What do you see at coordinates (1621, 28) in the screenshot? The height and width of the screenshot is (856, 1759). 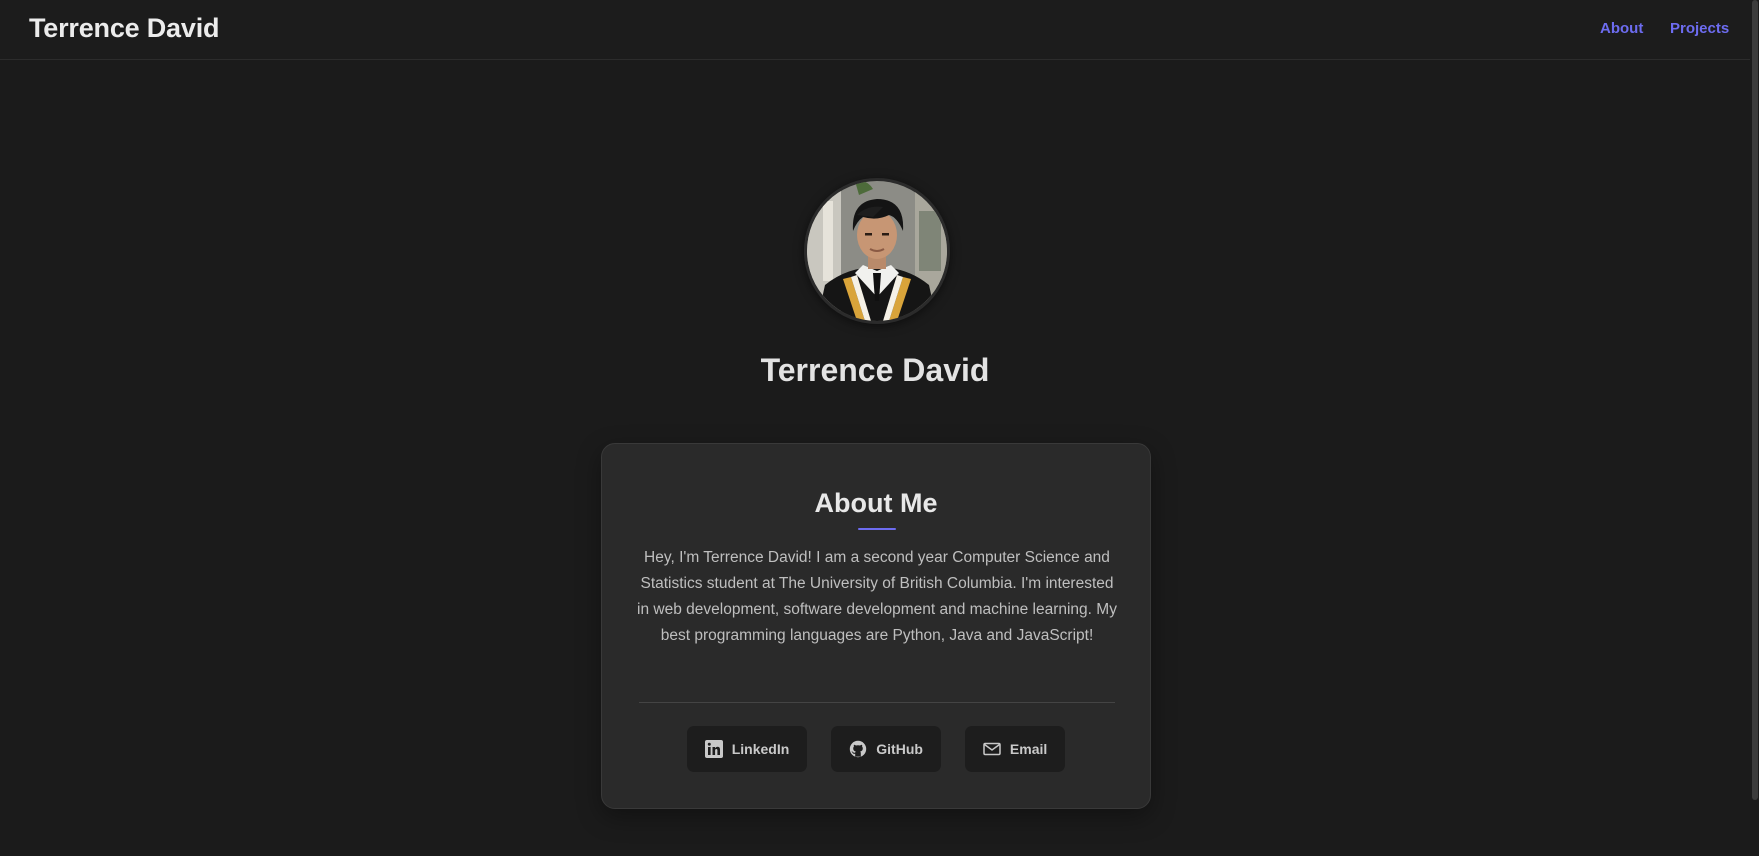 I see `nav-link-about: About` at bounding box center [1621, 28].